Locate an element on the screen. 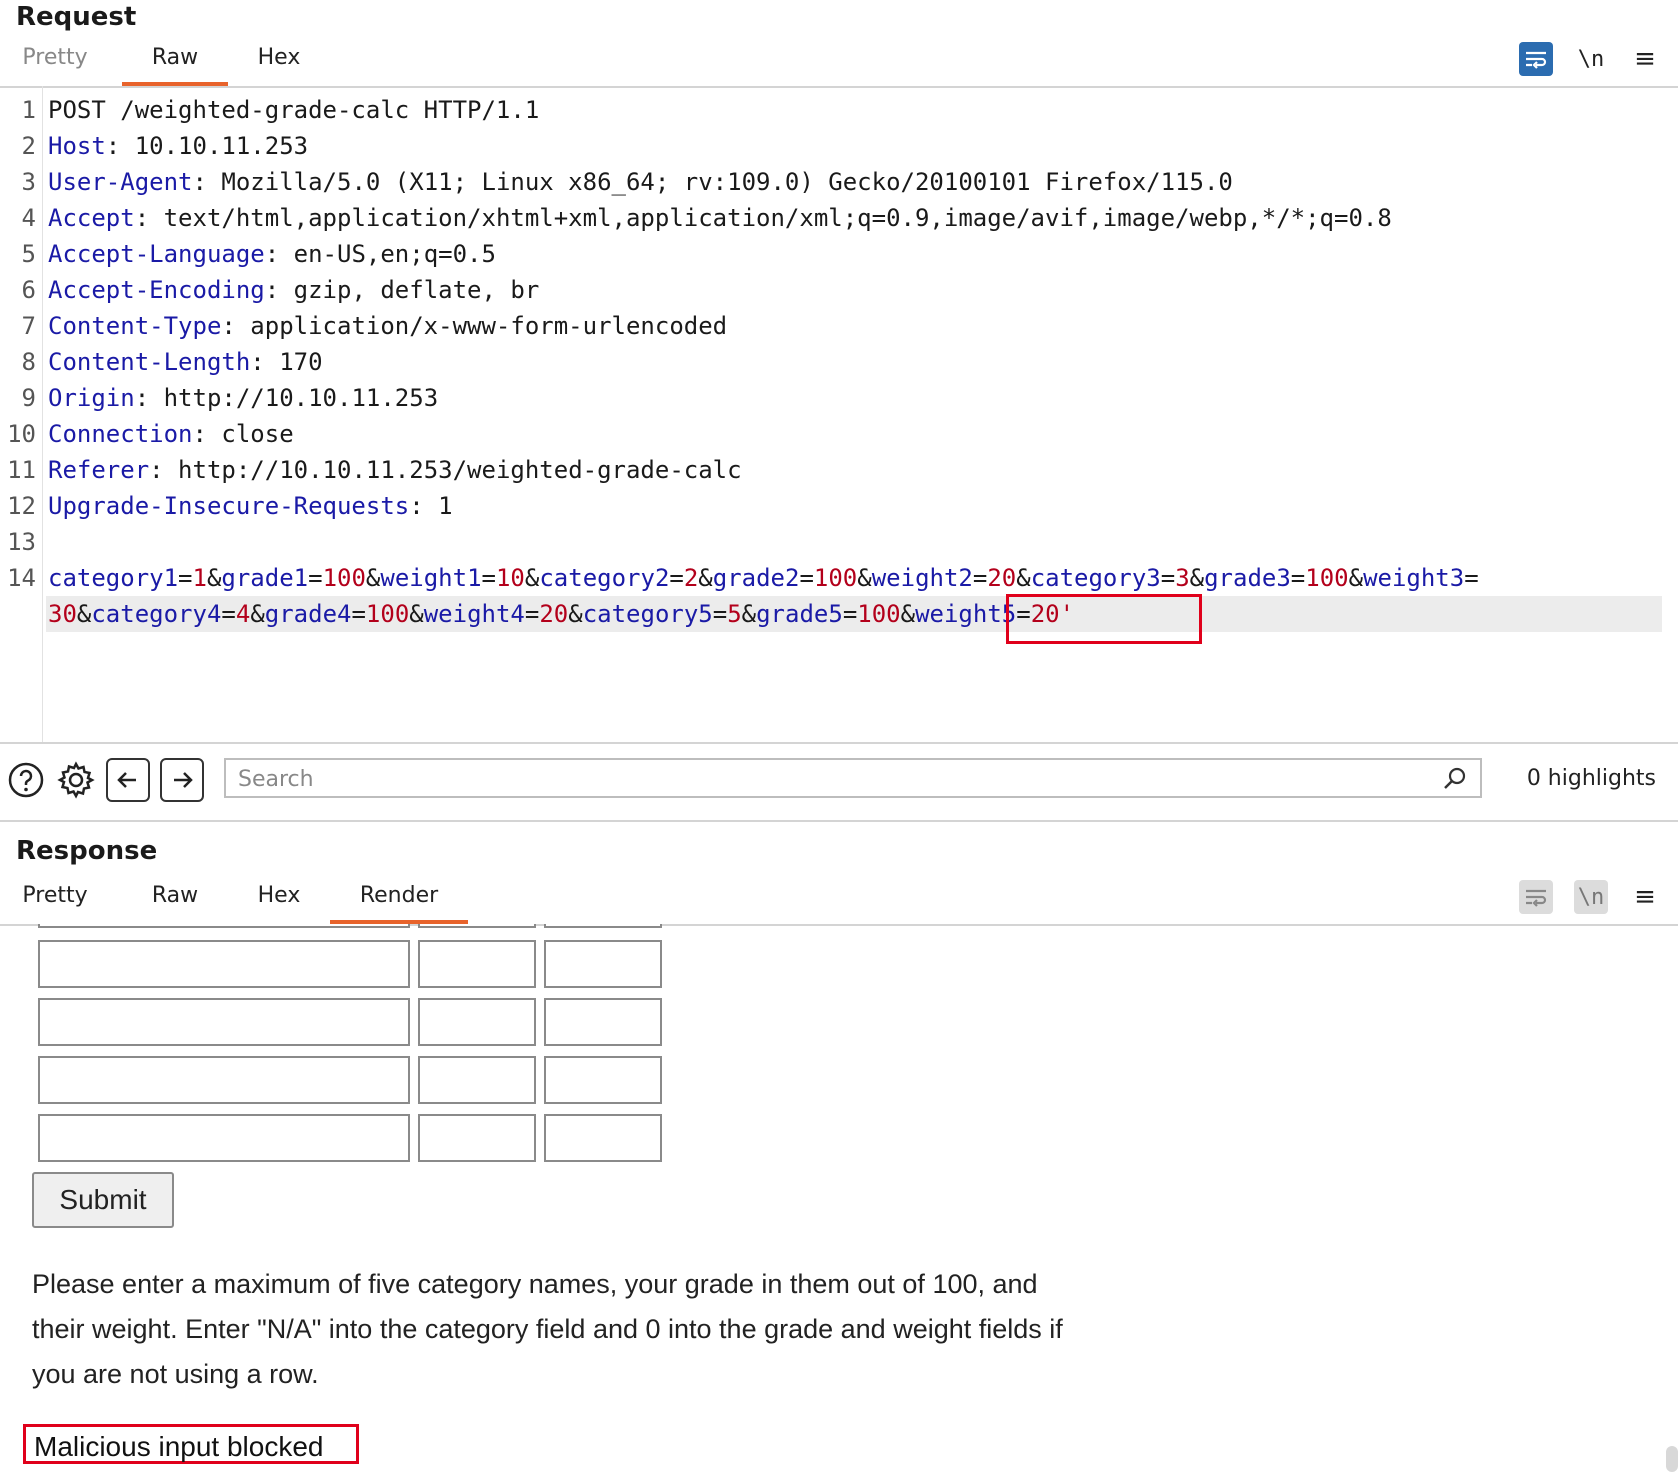  arrow-right-icon is located at coordinates (183, 780).